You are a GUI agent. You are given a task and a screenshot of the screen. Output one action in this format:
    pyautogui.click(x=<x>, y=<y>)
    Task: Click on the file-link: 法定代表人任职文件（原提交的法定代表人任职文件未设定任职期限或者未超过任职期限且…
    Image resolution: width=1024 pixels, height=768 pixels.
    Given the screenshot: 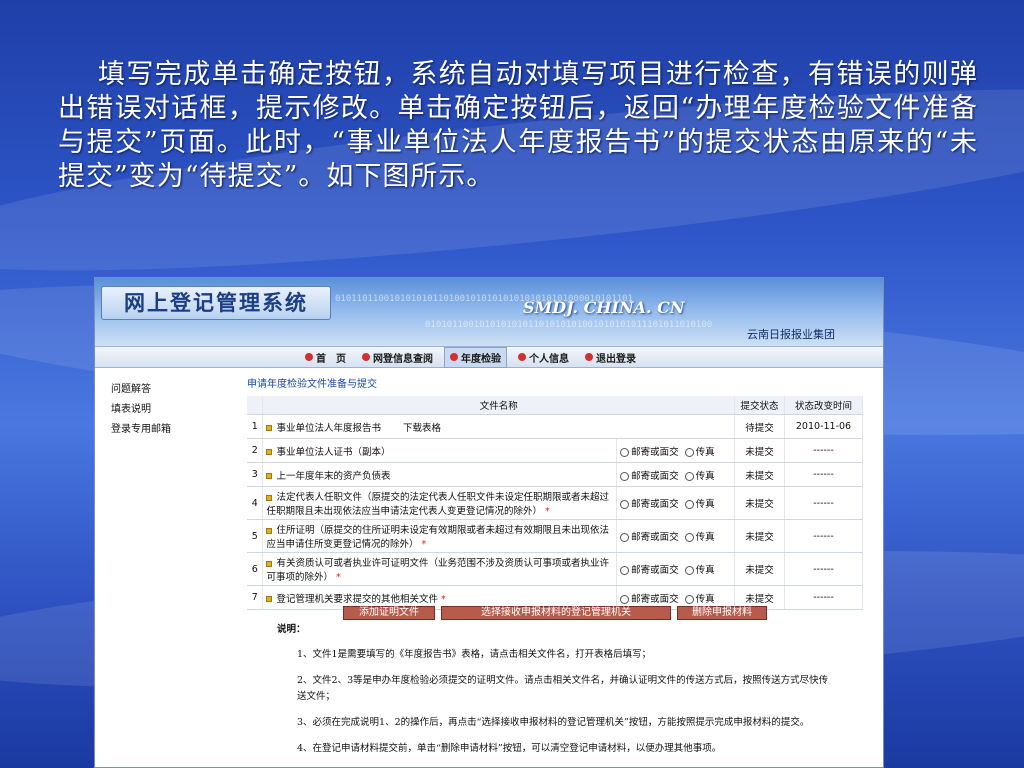 What is the action you would take?
    pyautogui.click(x=437, y=504)
    